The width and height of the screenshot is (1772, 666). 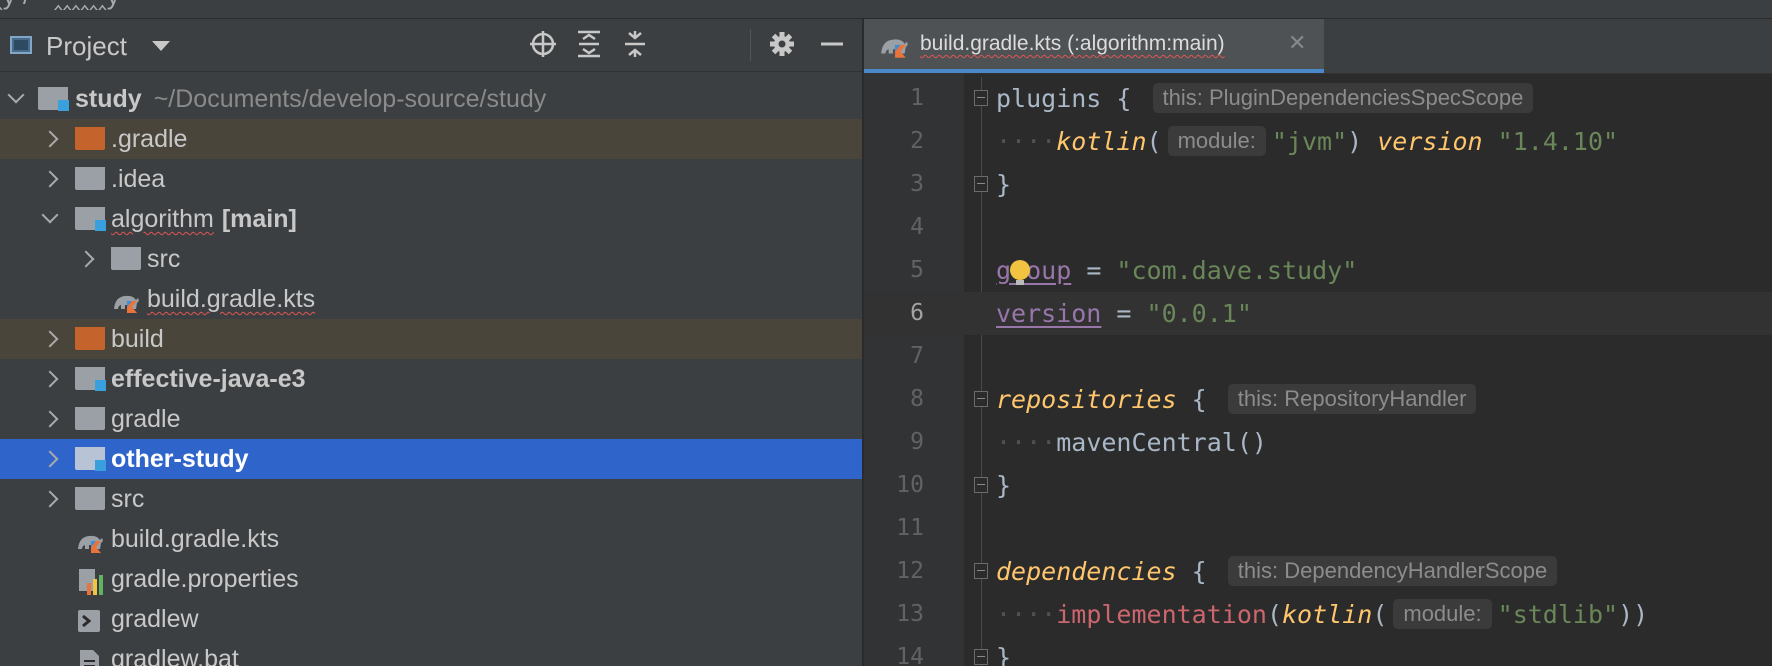 I want to click on line-number: 13, so click(x=910, y=614).